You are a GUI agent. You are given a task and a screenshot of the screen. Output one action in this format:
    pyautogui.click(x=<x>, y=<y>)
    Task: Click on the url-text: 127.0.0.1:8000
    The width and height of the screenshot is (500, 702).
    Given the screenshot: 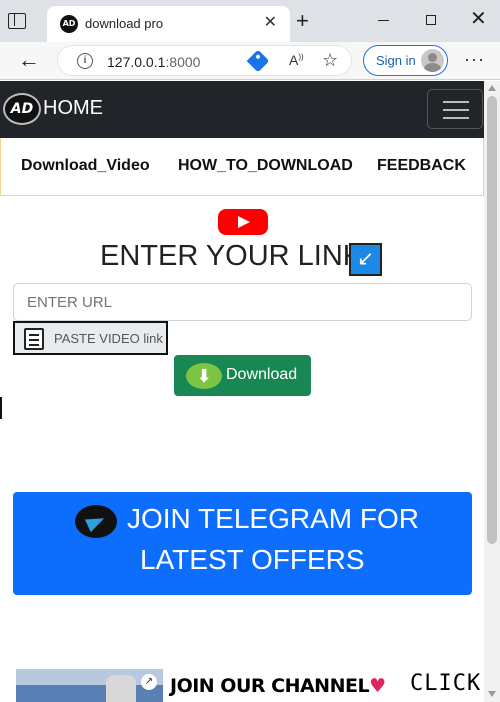 What is the action you would take?
    pyautogui.click(x=153, y=62)
    